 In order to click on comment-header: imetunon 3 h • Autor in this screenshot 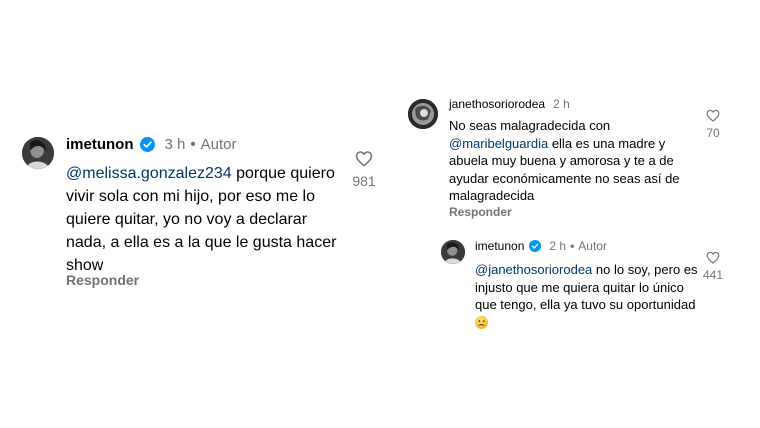, I will do `click(151, 144)`.